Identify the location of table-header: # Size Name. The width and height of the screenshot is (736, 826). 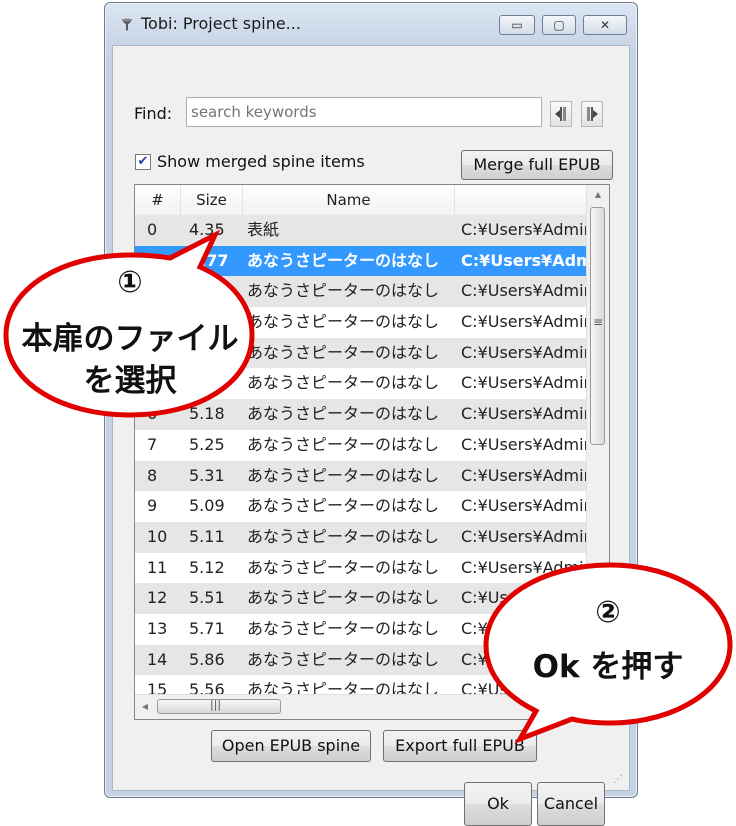
(361, 200).